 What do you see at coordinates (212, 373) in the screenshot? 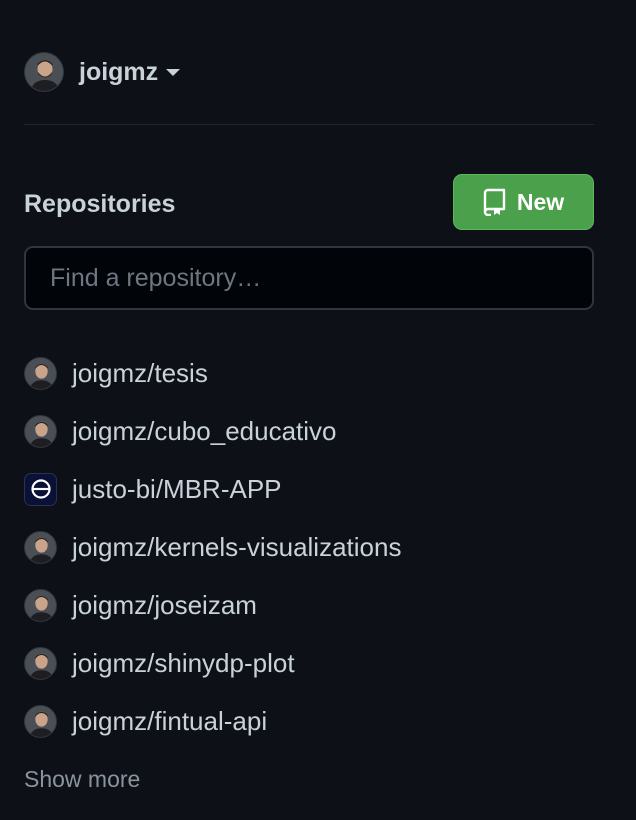
I see `repository-item: joigmz/tesis` at bounding box center [212, 373].